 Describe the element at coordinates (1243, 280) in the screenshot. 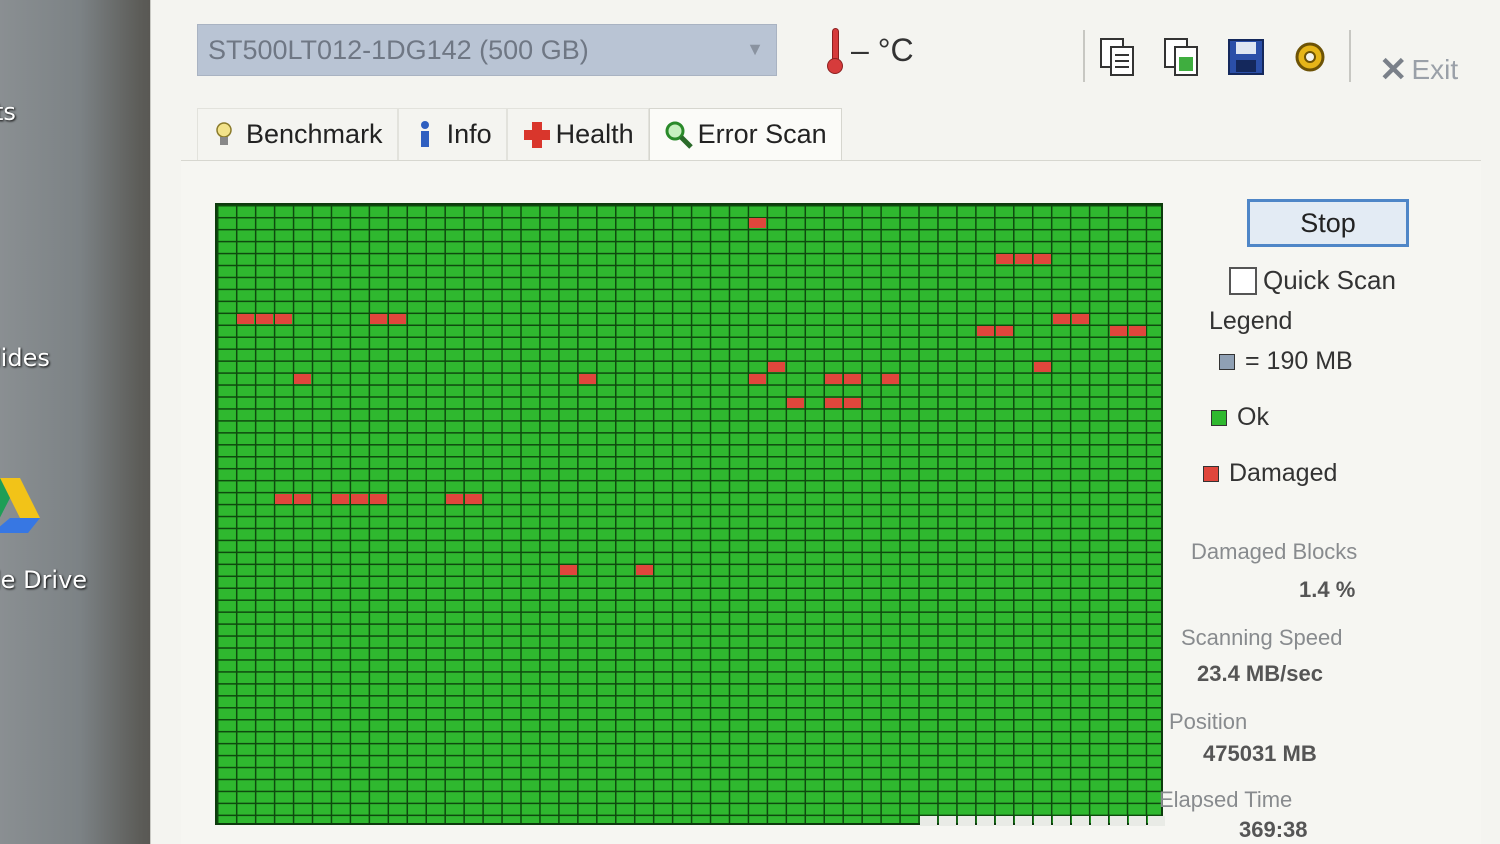

I see `checkbox-box` at that location.